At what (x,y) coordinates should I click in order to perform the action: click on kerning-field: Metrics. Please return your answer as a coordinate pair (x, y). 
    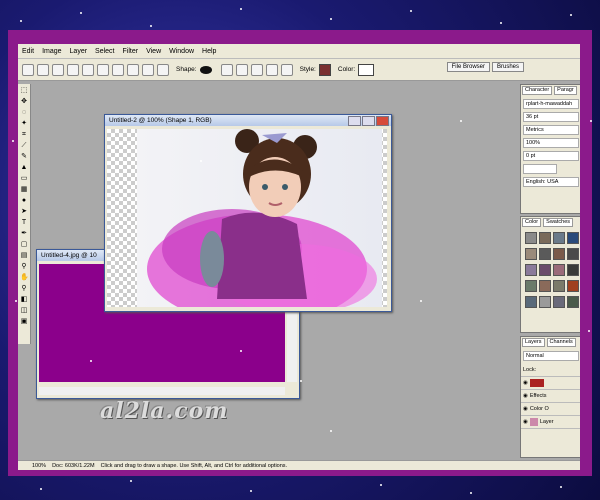
    Looking at the image, I should click on (551, 130).